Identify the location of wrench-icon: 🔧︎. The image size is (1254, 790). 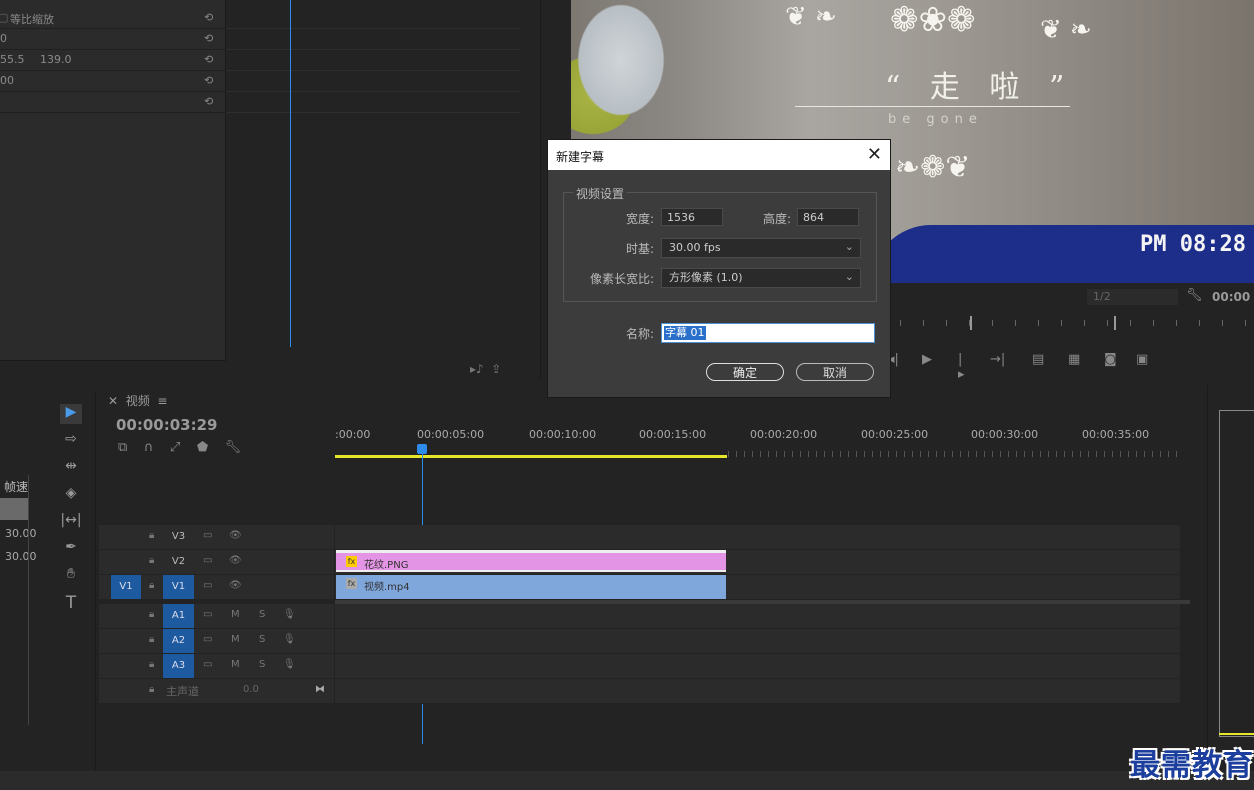
(1194, 295).